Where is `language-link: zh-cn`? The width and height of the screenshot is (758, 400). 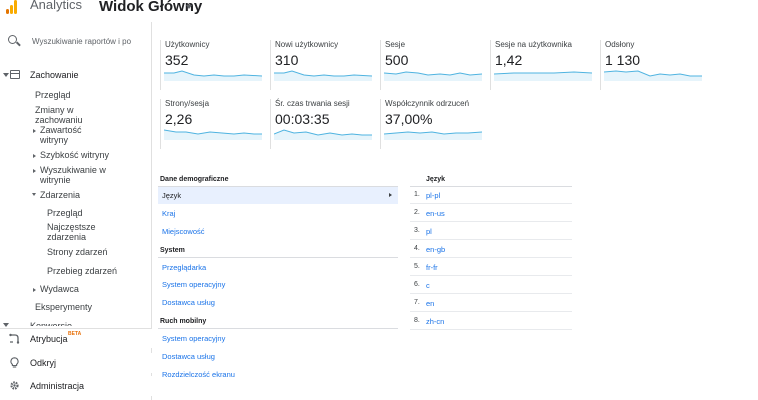 language-link: zh-cn is located at coordinates (435, 321).